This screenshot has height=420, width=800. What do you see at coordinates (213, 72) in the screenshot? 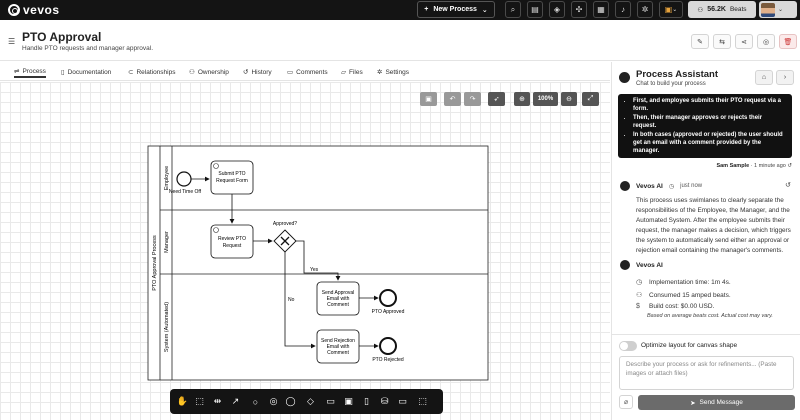
I see `tab-label: Ownership` at bounding box center [213, 72].